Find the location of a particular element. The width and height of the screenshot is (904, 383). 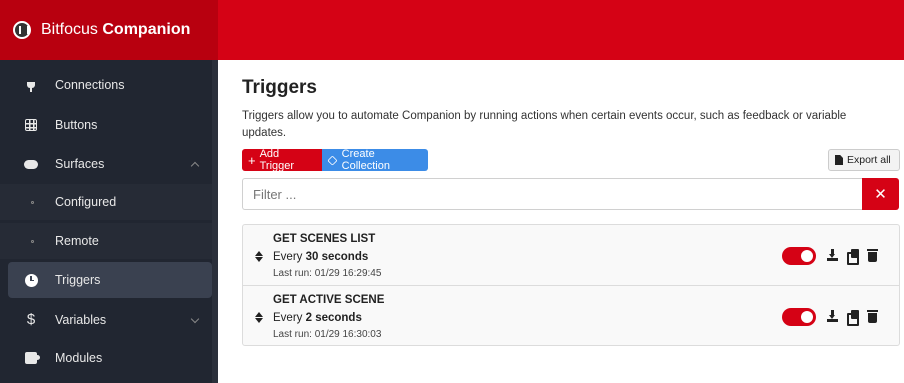

create-collection-label: Create Collection is located at coordinates (365, 160).